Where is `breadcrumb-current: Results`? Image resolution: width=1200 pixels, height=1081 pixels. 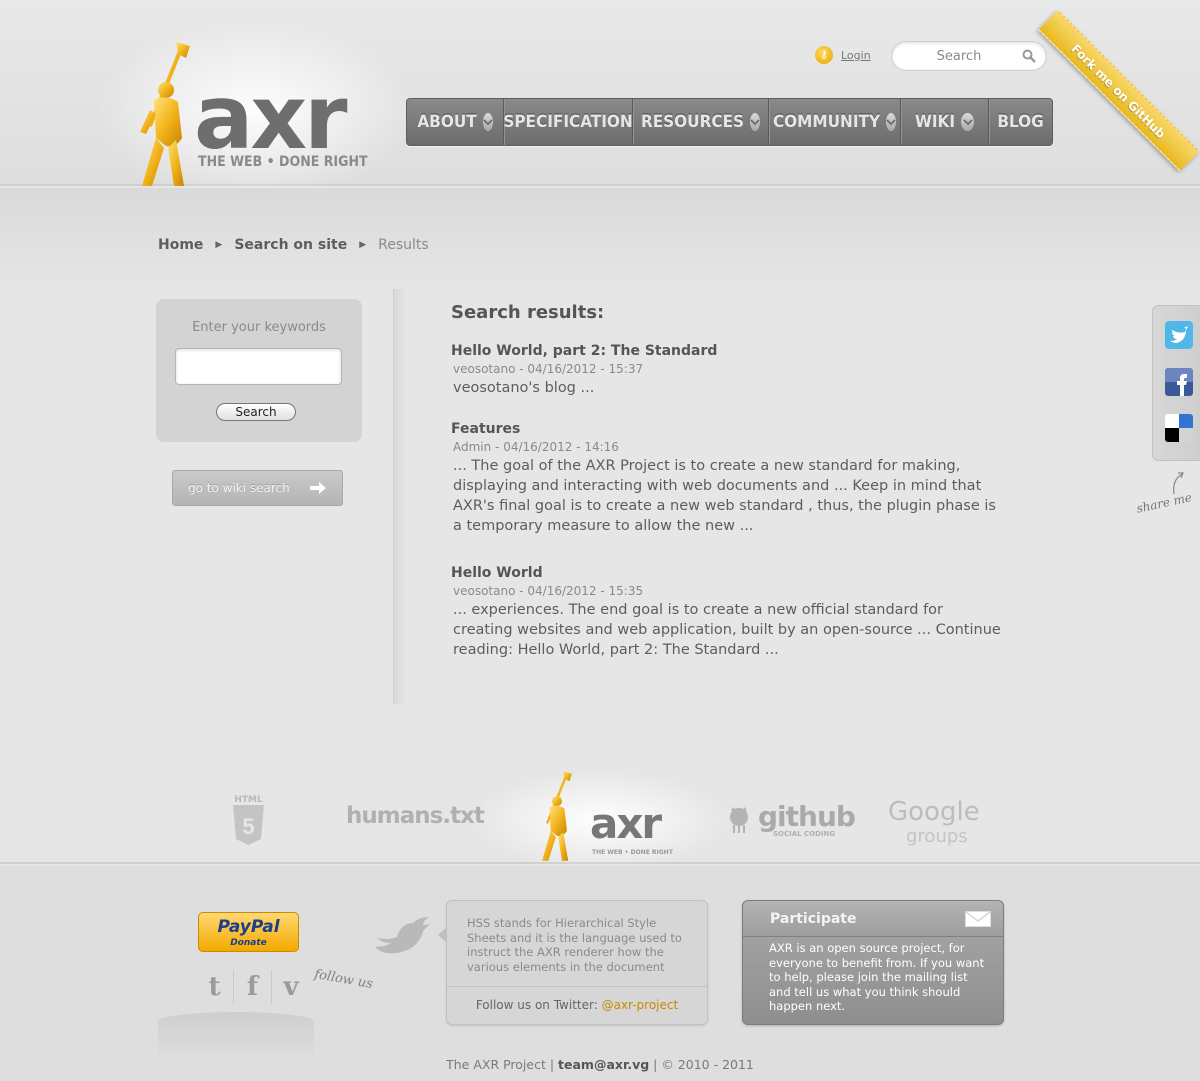 breadcrumb-current: Results is located at coordinates (403, 245).